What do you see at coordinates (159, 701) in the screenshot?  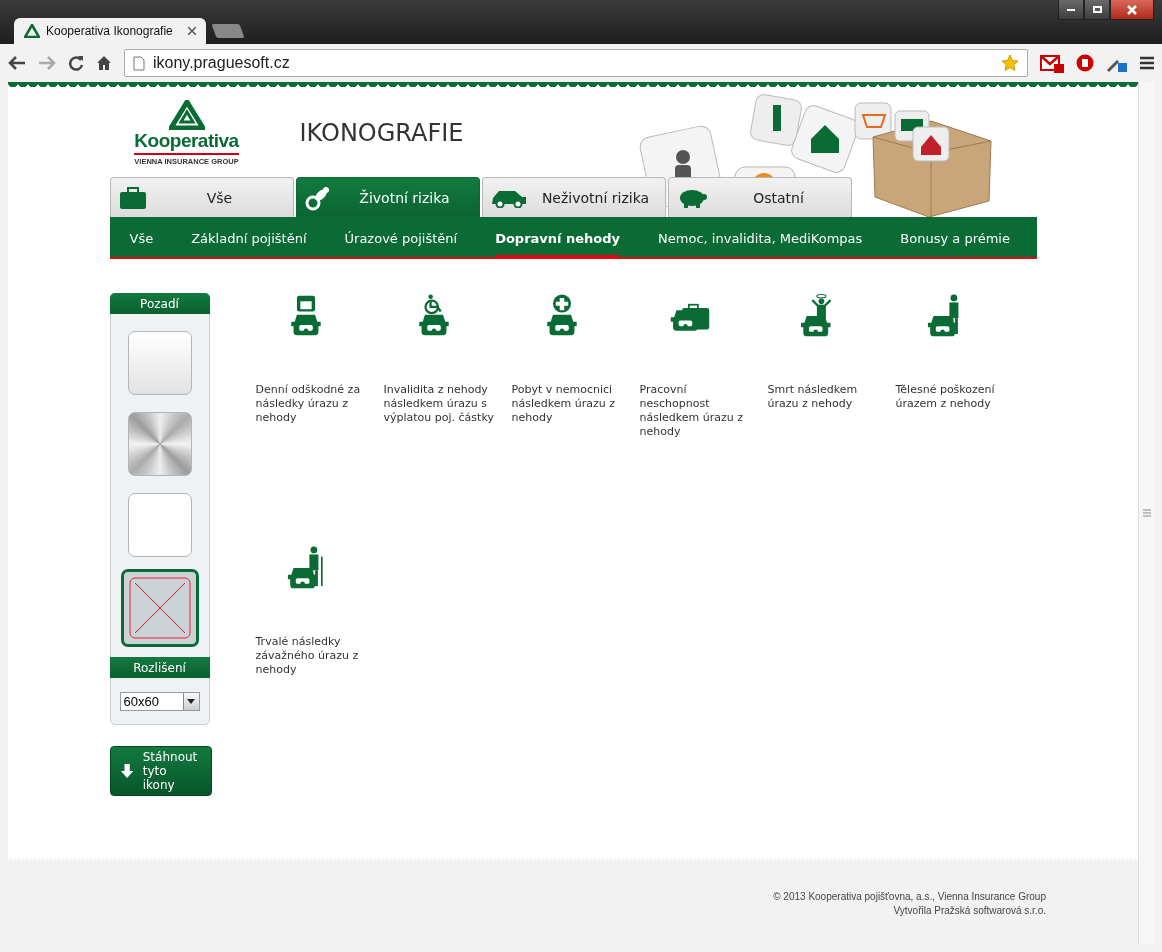 I see `resolution-select: 60x60` at bounding box center [159, 701].